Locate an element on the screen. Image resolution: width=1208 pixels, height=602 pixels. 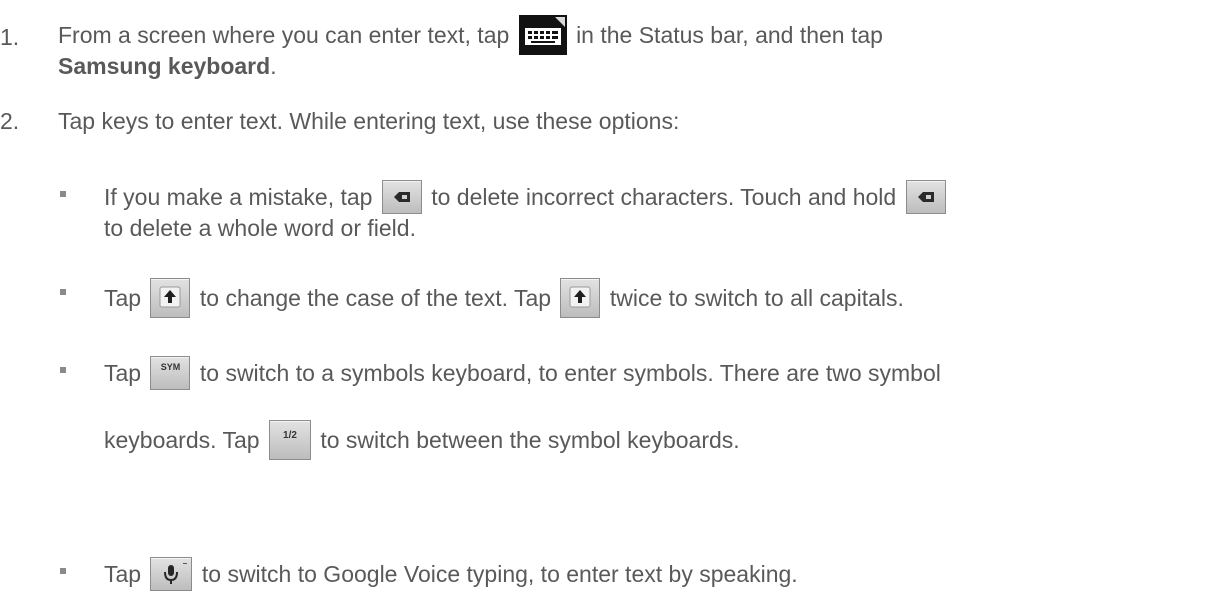
step-1-line-2: Samsung keyboard. is located at coordinates (167, 65).